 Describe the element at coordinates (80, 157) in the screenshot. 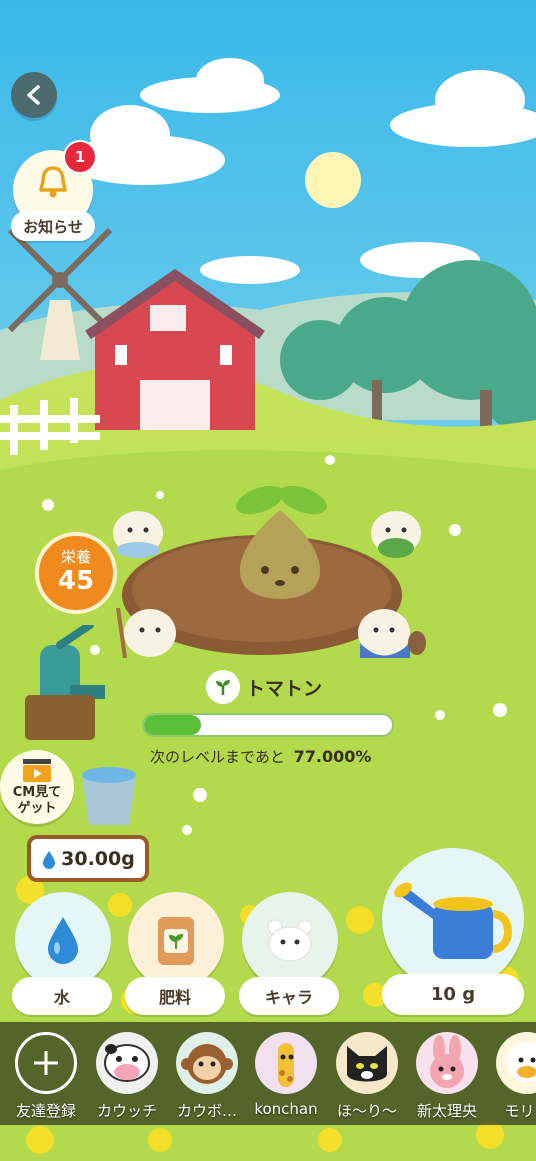

I see `notification-badge: 1` at that location.